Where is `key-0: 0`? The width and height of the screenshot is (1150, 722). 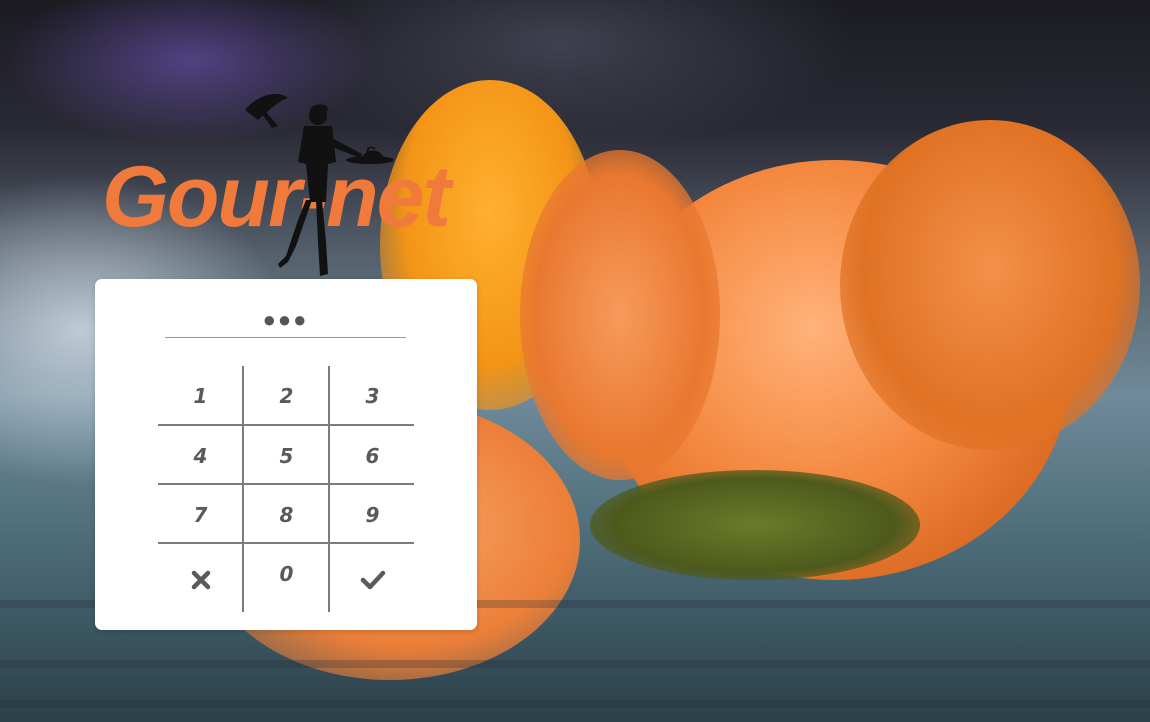
key-0: 0 is located at coordinates (286, 573).